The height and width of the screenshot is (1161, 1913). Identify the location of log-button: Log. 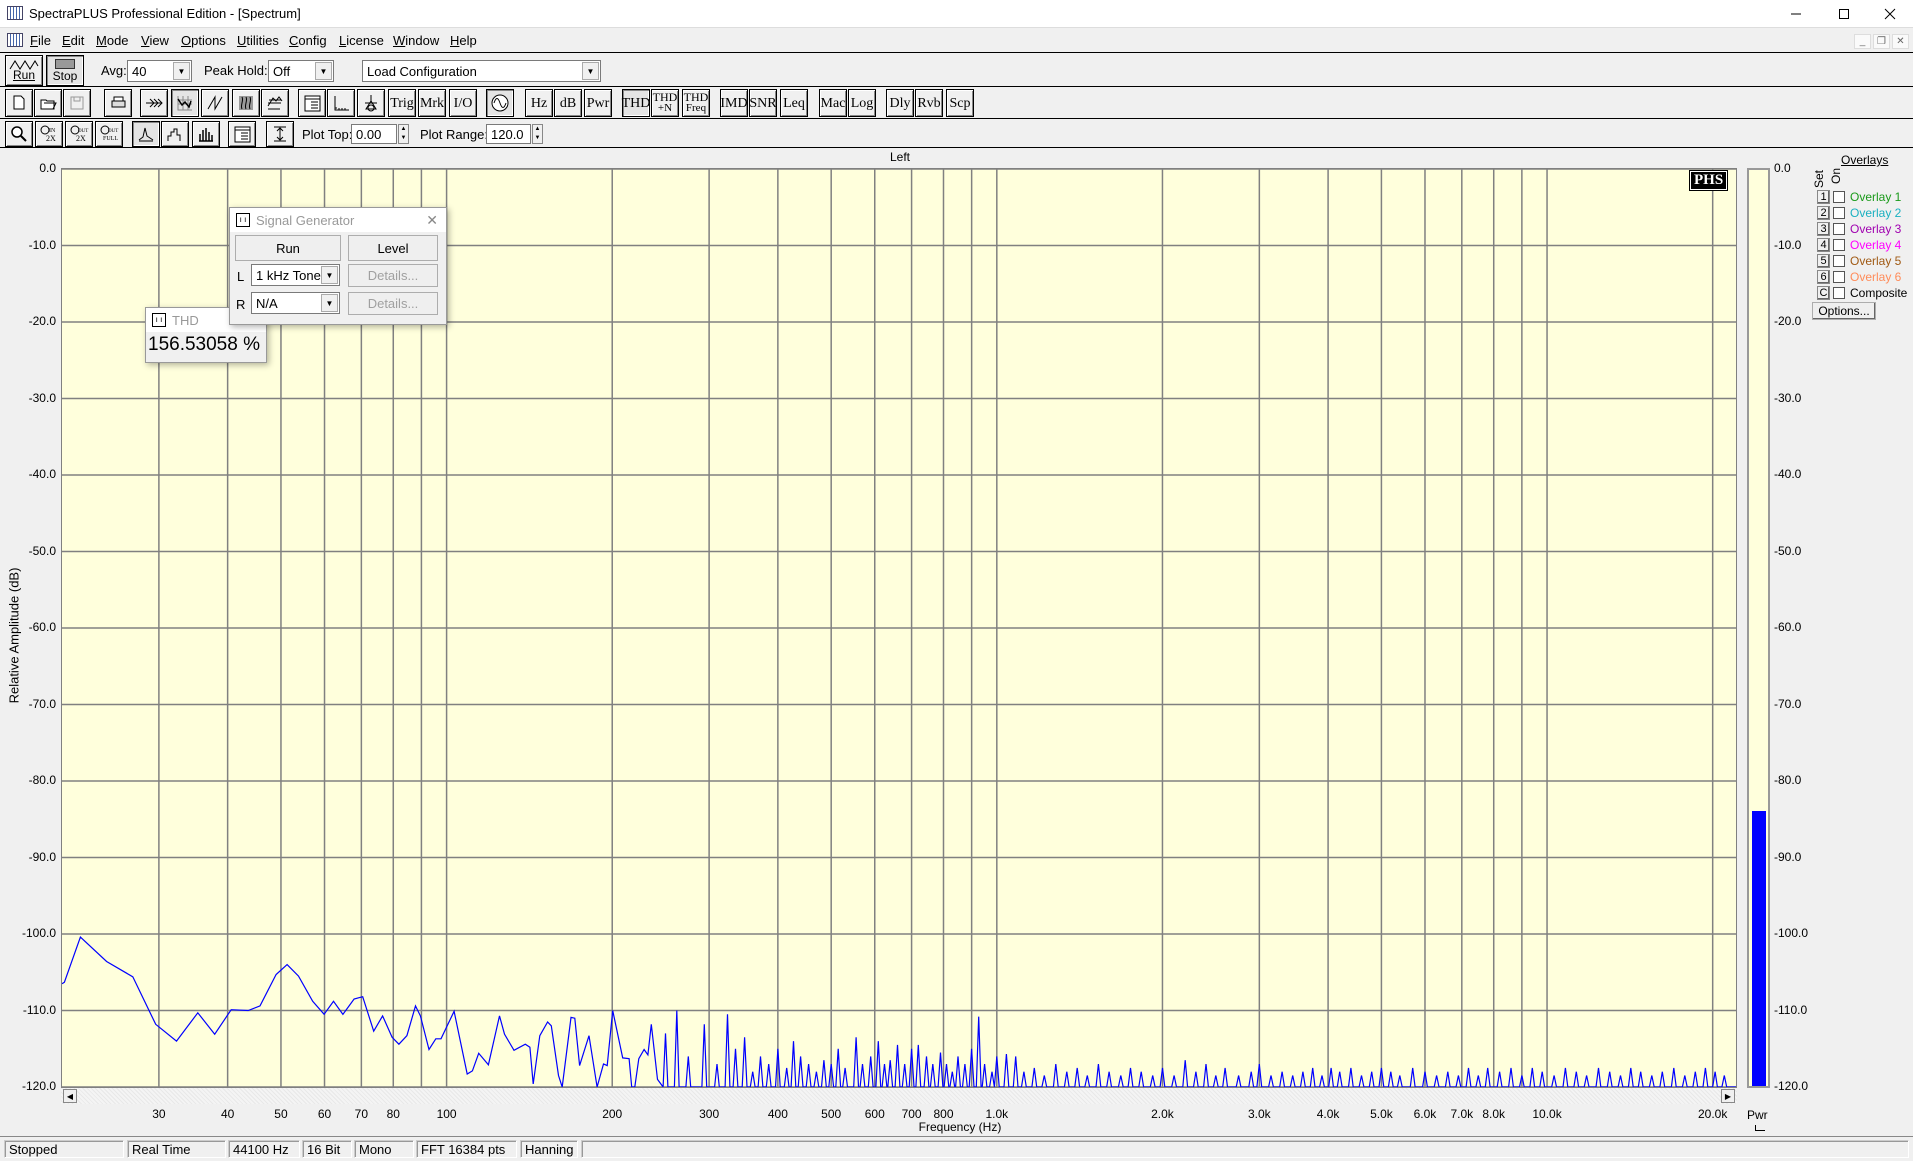
(862, 103).